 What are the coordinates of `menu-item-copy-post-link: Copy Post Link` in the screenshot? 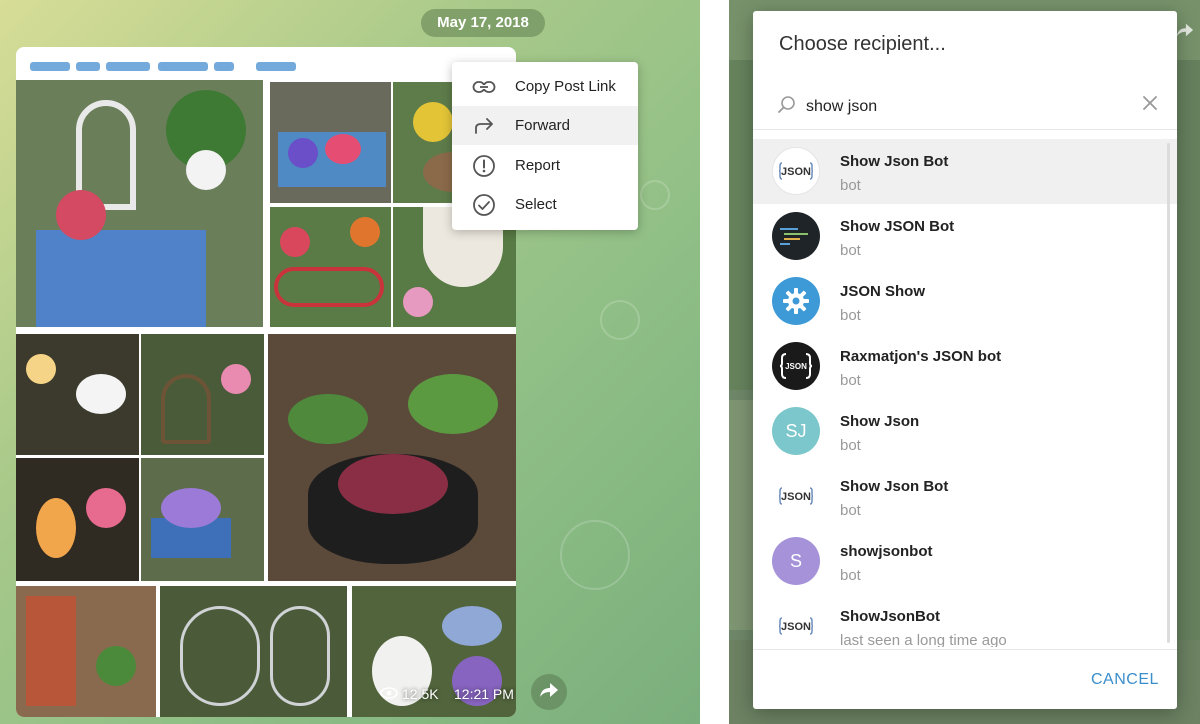 It's located at (545, 86).